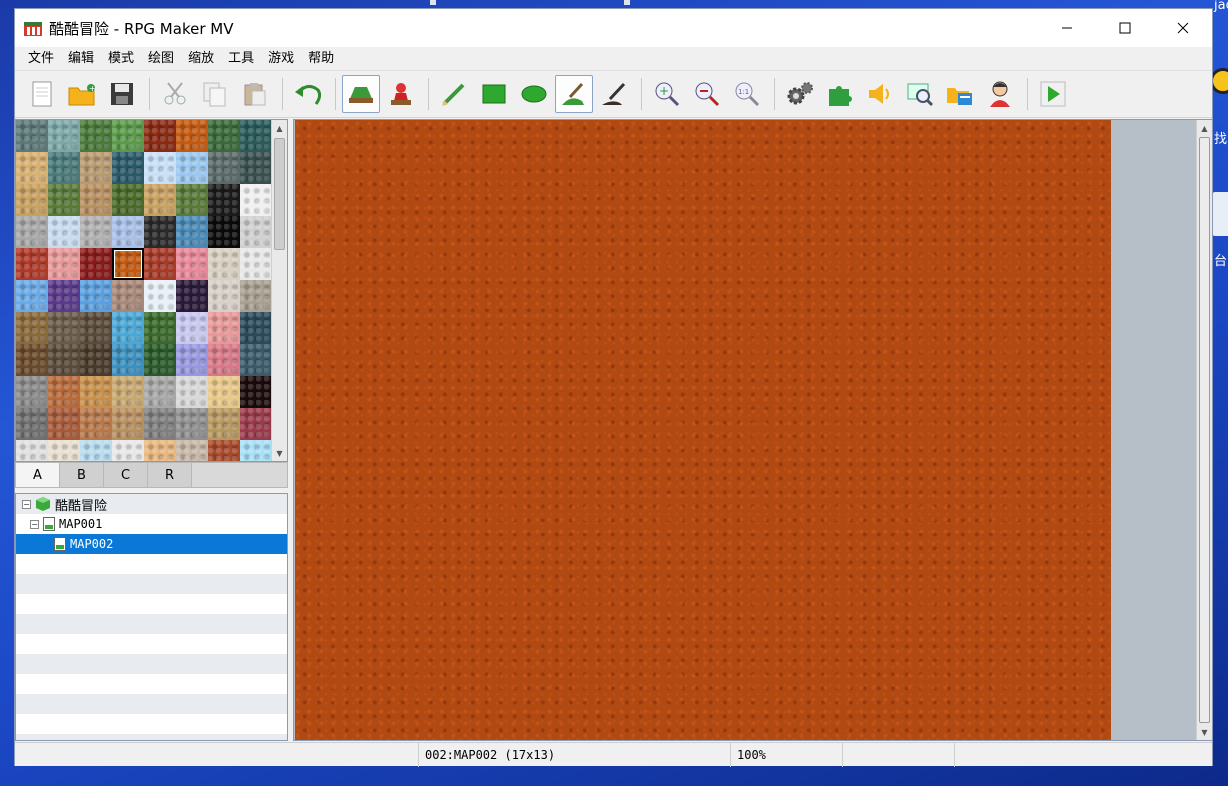 Image resolution: width=1228 pixels, height=786 pixels. What do you see at coordinates (454, 94) in the screenshot?
I see `pencil-button` at bounding box center [454, 94].